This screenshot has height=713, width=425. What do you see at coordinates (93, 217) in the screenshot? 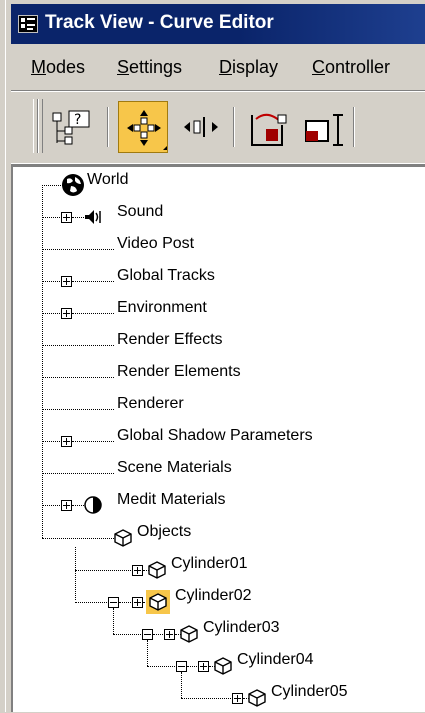
I see `speaker-icon` at bounding box center [93, 217].